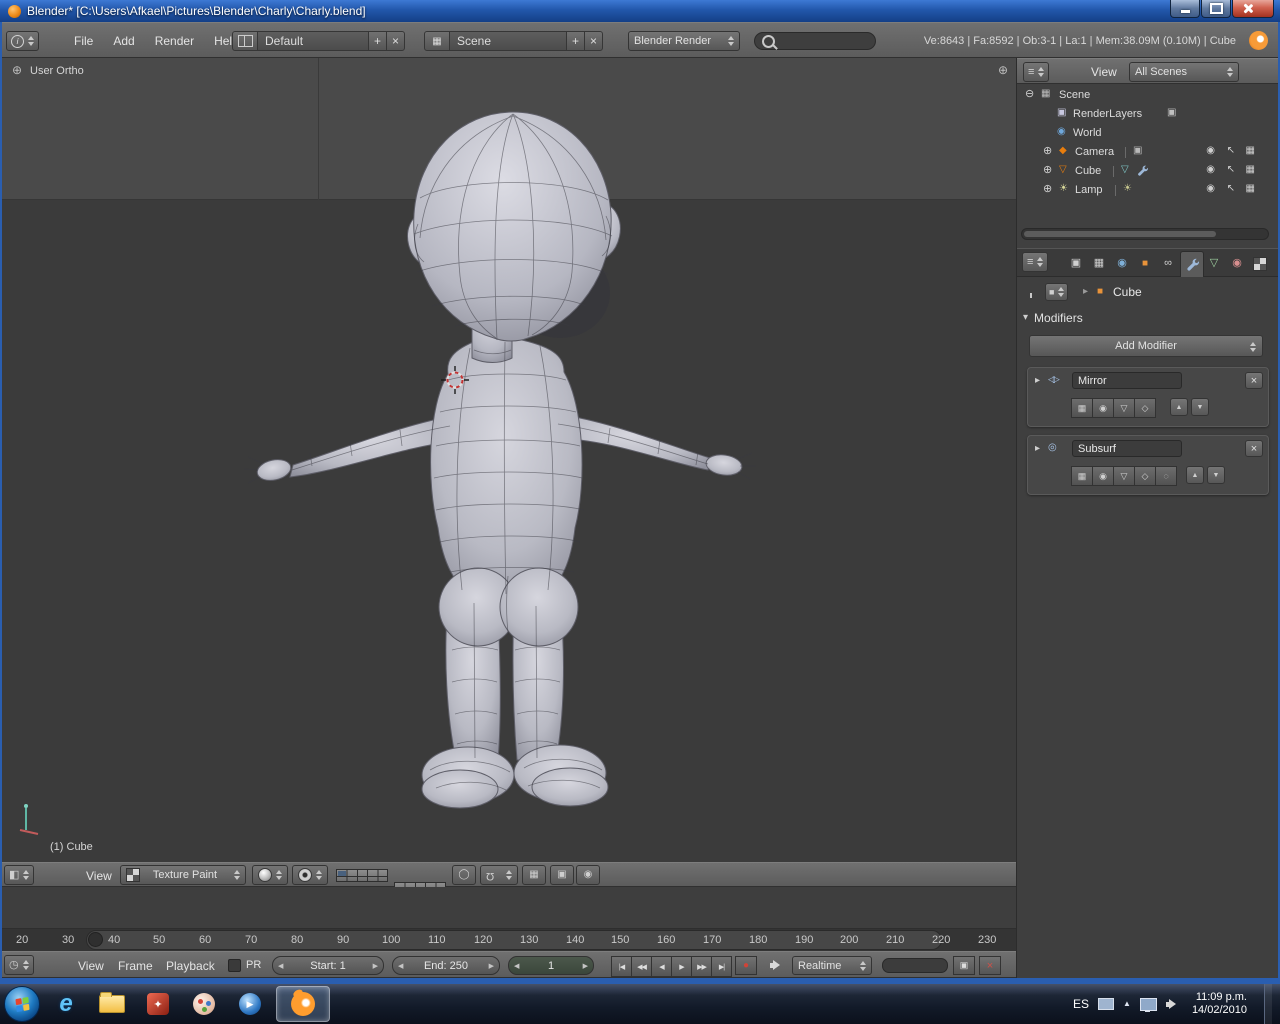  I want to click on add-layout-button: +, so click(377, 41).